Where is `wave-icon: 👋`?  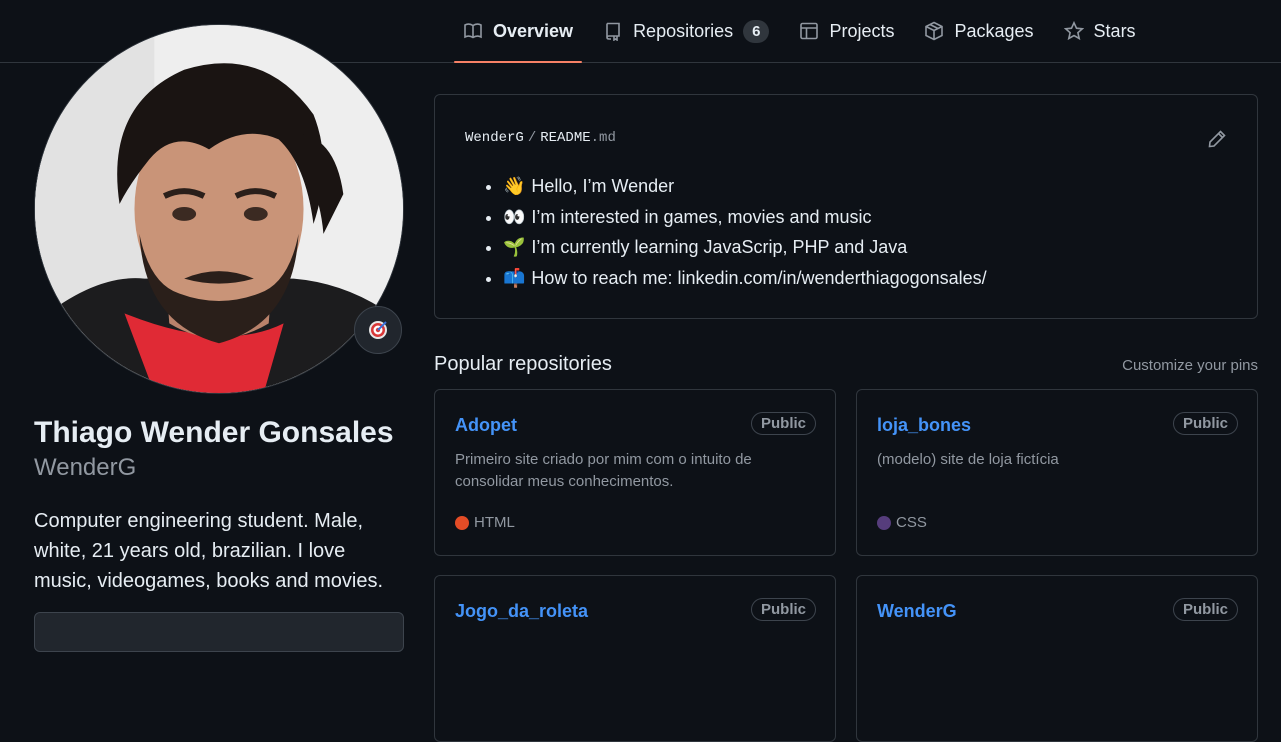
wave-icon: 👋 is located at coordinates (514, 186).